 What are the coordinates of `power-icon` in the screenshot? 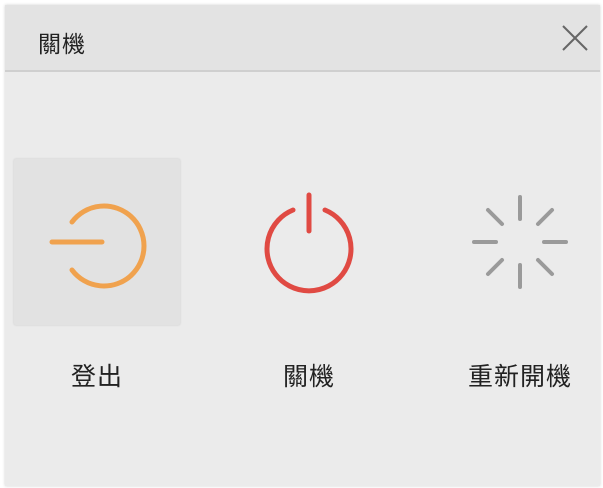 It's located at (309, 243).